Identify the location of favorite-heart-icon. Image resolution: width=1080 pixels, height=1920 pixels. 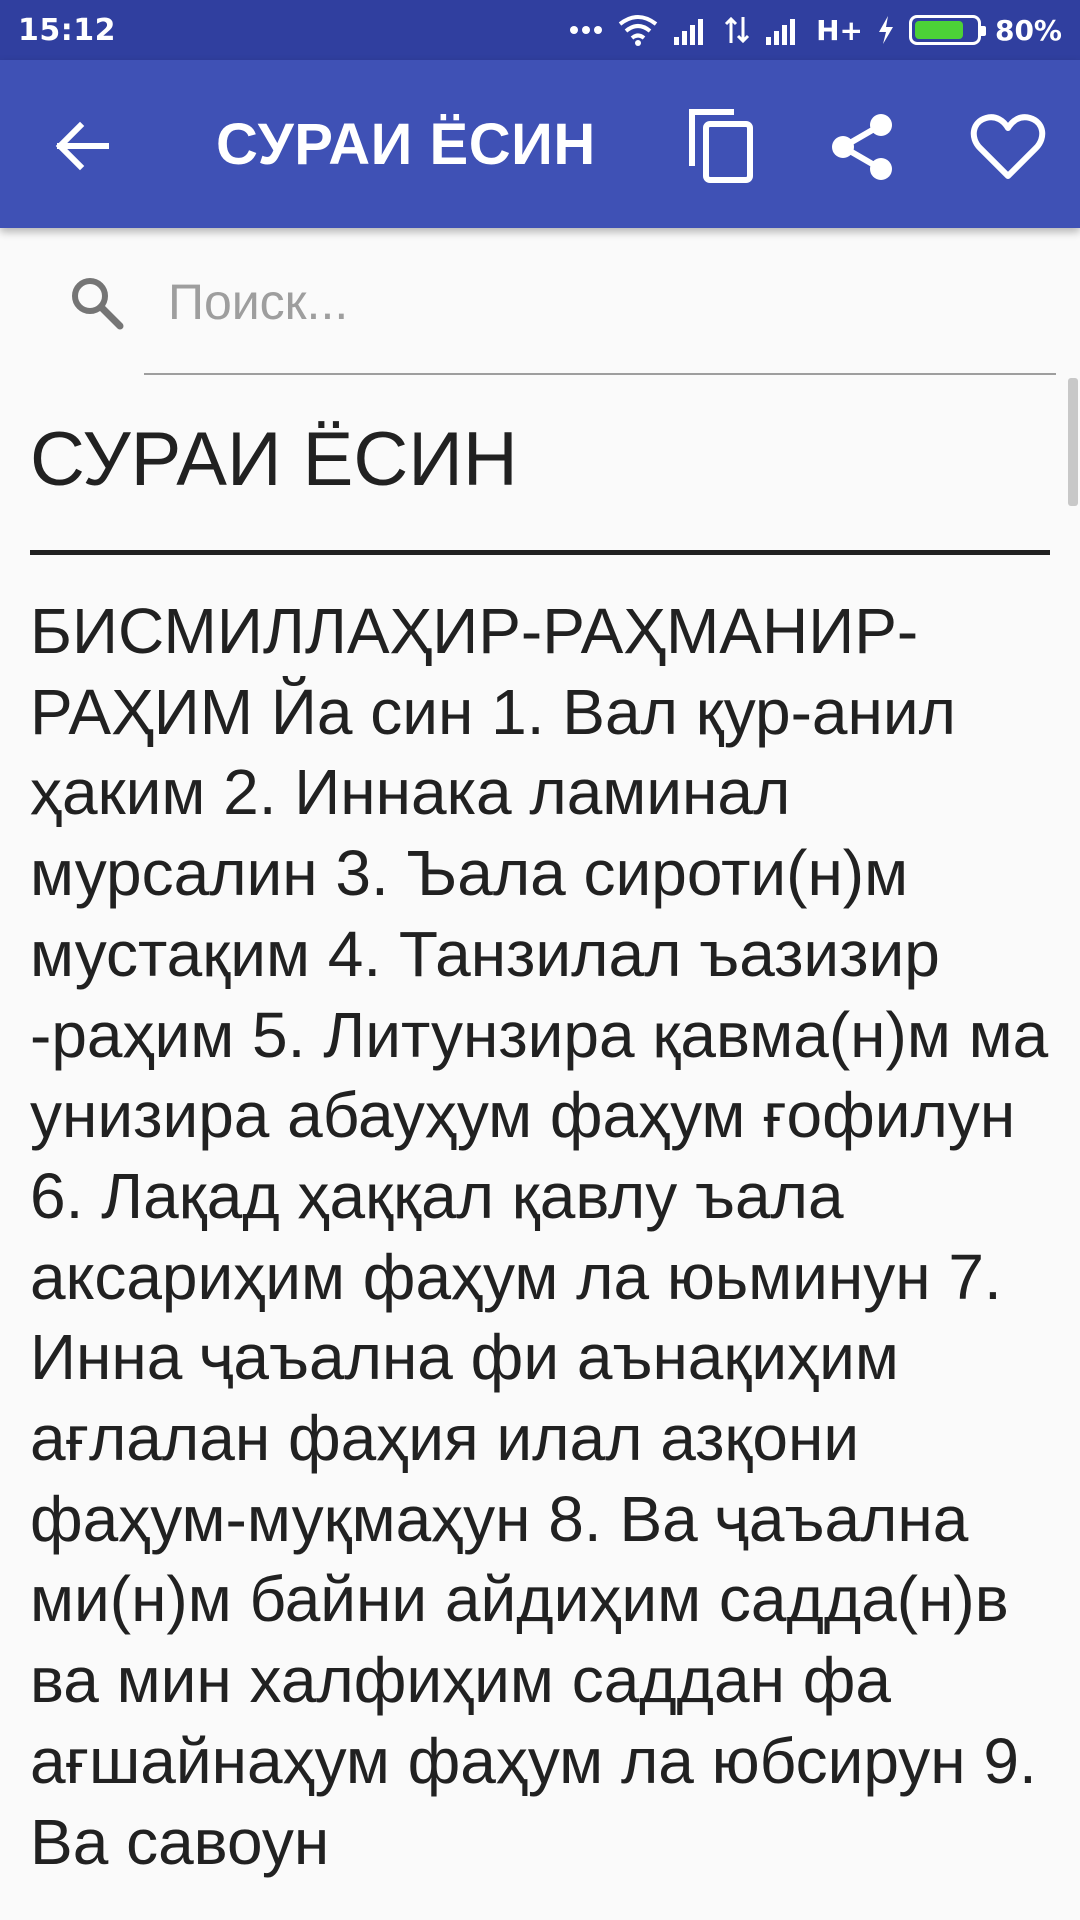
(1008, 146).